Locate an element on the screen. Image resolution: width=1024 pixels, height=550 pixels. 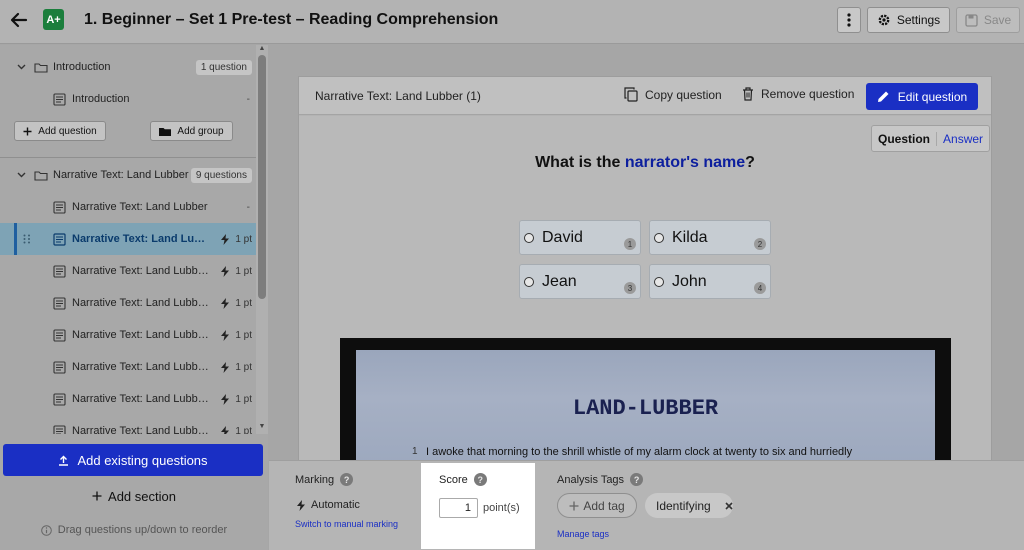
score-unit: point(s) is located at coordinates (501, 508).